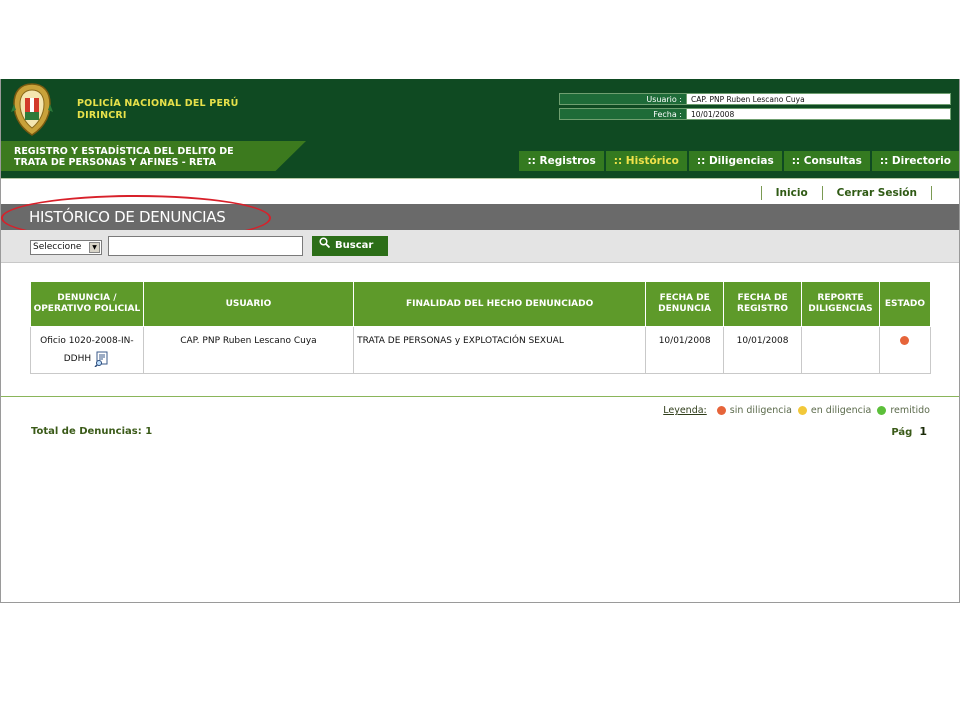 Image resolution: width=960 pixels, height=720 pixels. I want to click on cell-fecha-registro: 10/01/2008, so click(762, 350).